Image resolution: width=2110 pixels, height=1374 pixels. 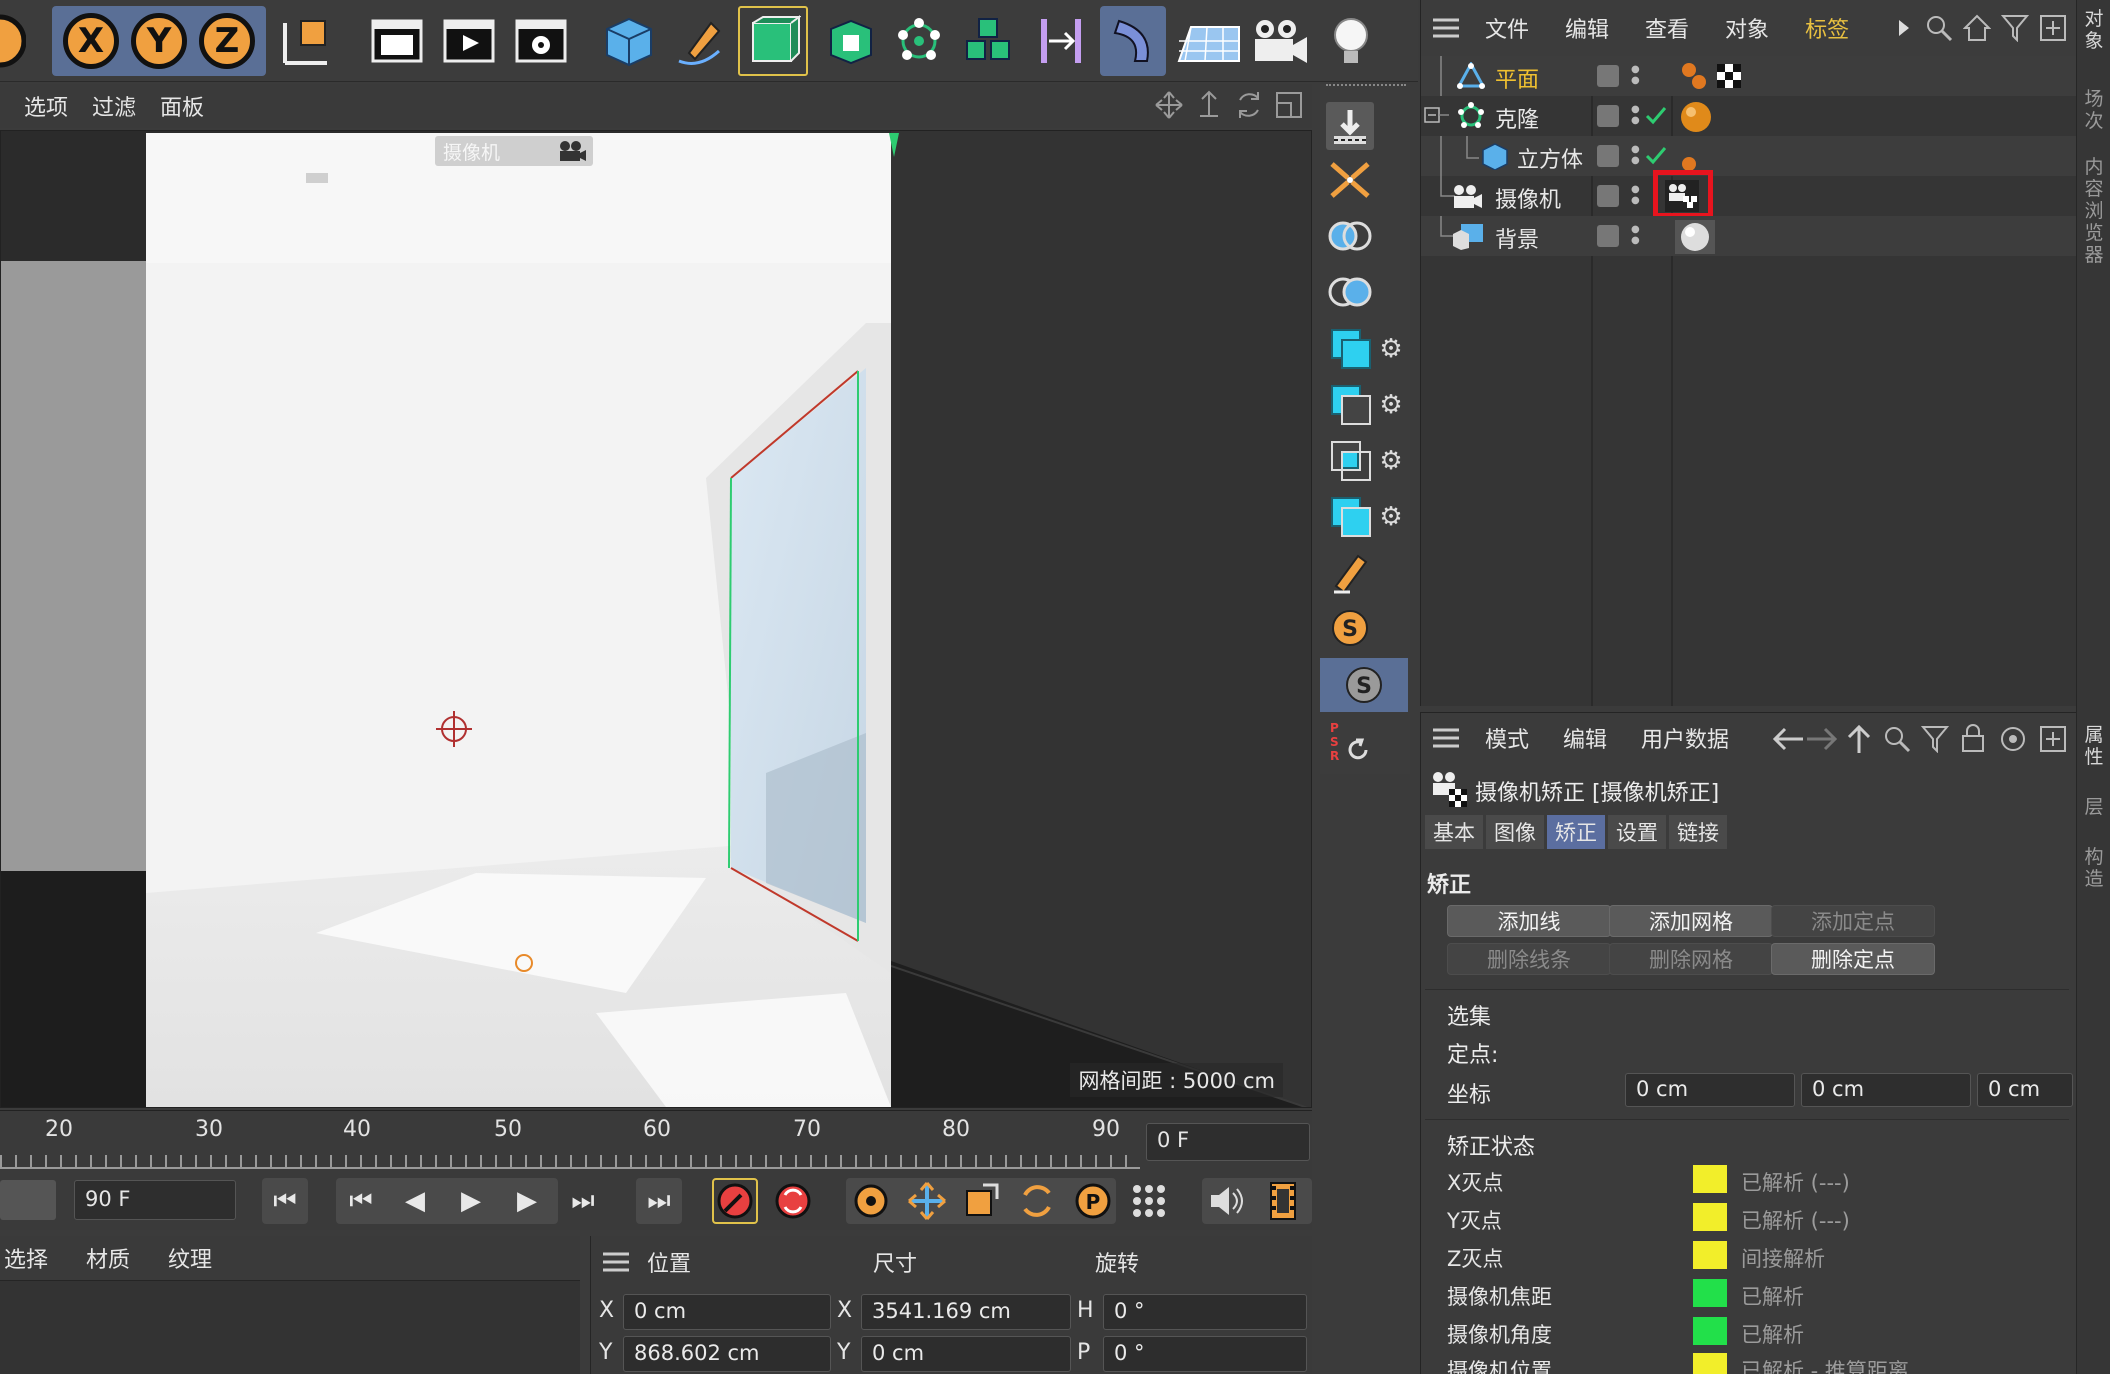 What do you see at coordinates (1529, 921) in the screenshot?
I see `add-line-button: 添加线` at bounding box center [1529, 921].